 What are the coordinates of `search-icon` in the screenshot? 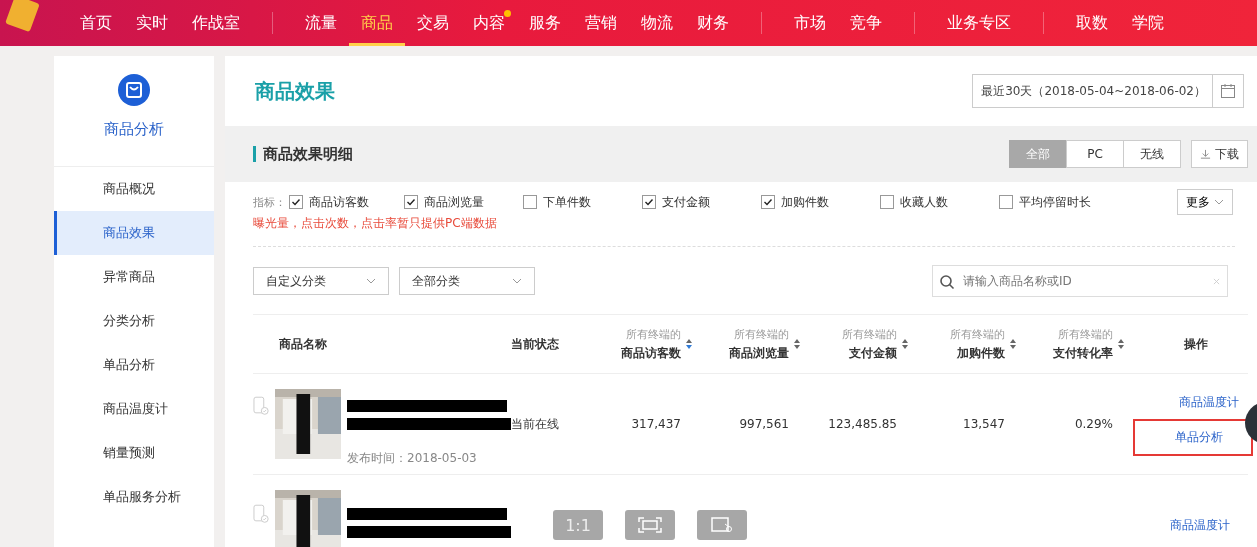 It's located at (947, 282).